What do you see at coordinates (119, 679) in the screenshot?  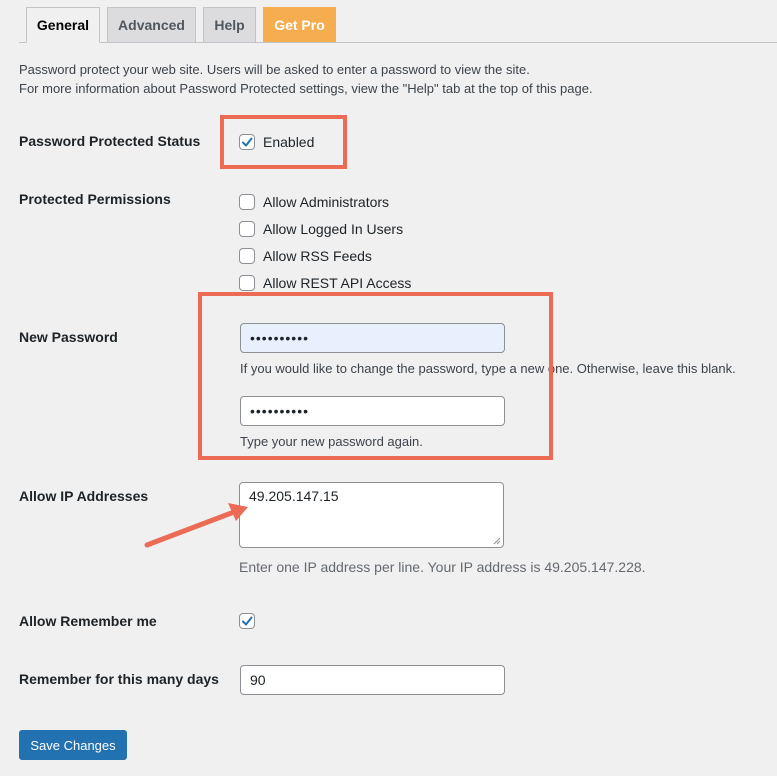 I see `remember-days-label: Remember for this many days` at bounding box center [119, 679].